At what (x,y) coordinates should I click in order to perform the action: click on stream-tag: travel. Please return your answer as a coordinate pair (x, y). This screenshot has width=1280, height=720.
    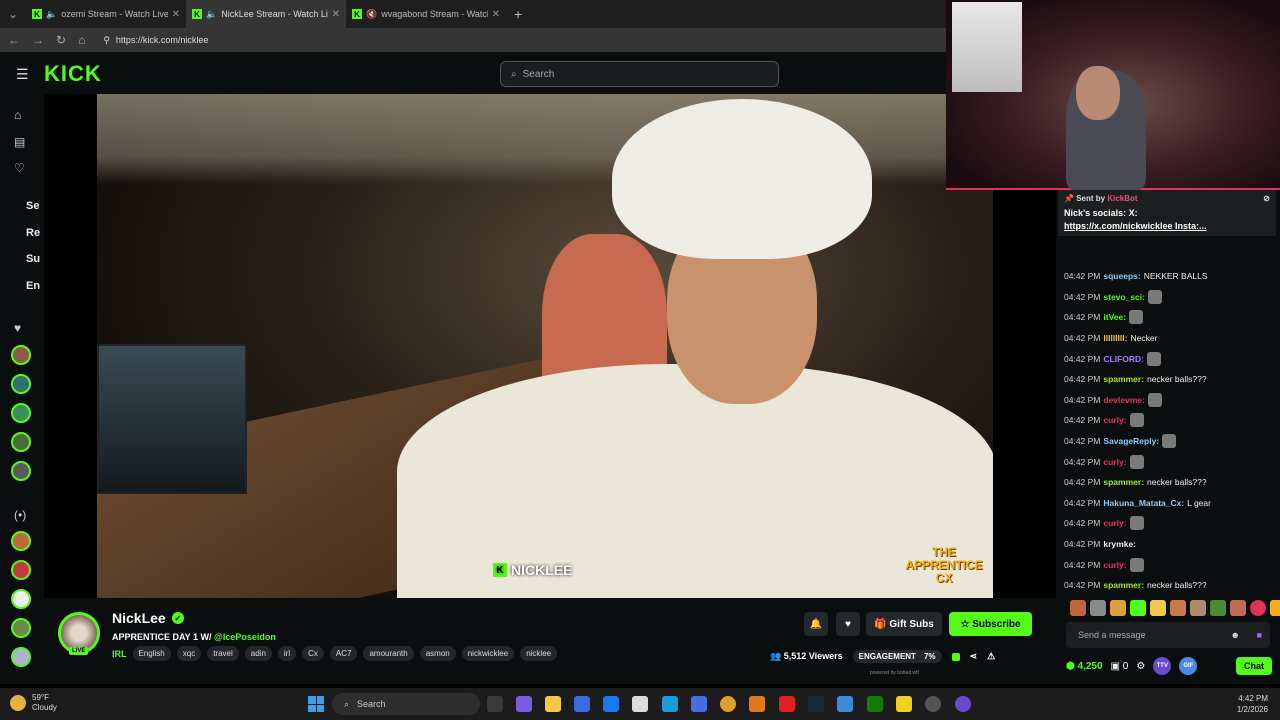
    Looking at the image, I should click on (223, 653).